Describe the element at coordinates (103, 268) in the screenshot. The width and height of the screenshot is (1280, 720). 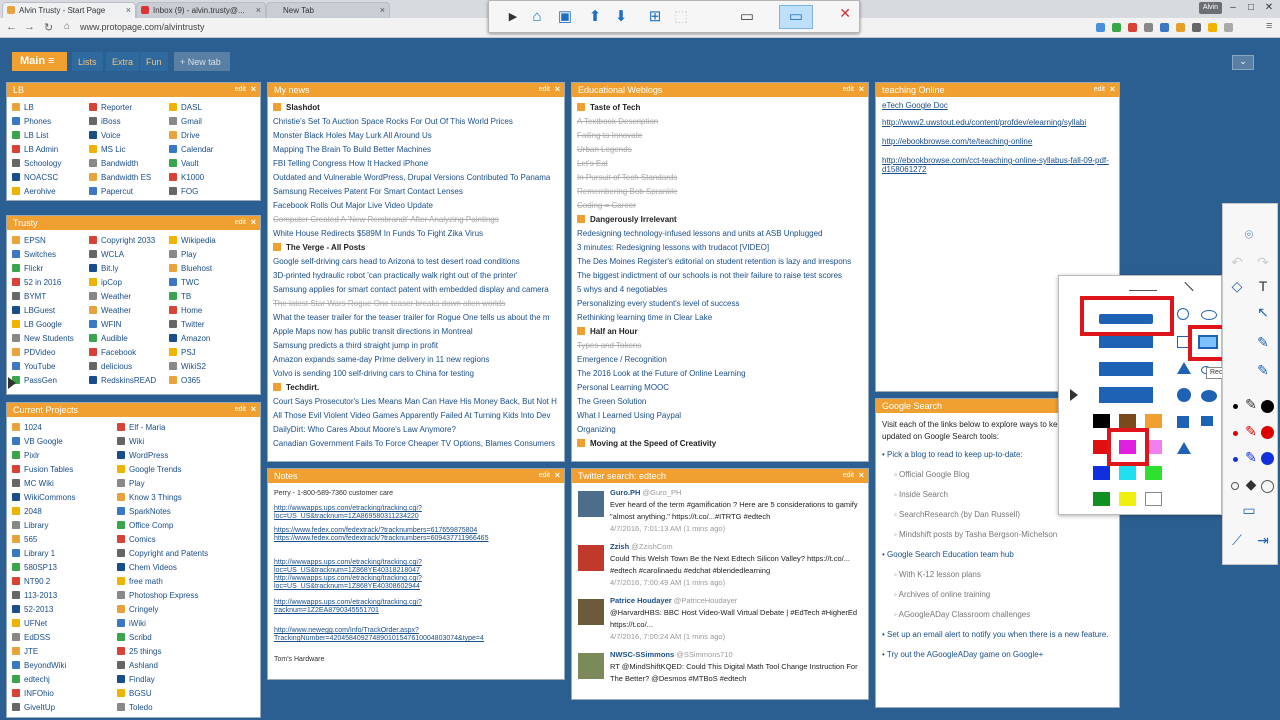
I see `bookmark-link: Bit.ly` at that location.